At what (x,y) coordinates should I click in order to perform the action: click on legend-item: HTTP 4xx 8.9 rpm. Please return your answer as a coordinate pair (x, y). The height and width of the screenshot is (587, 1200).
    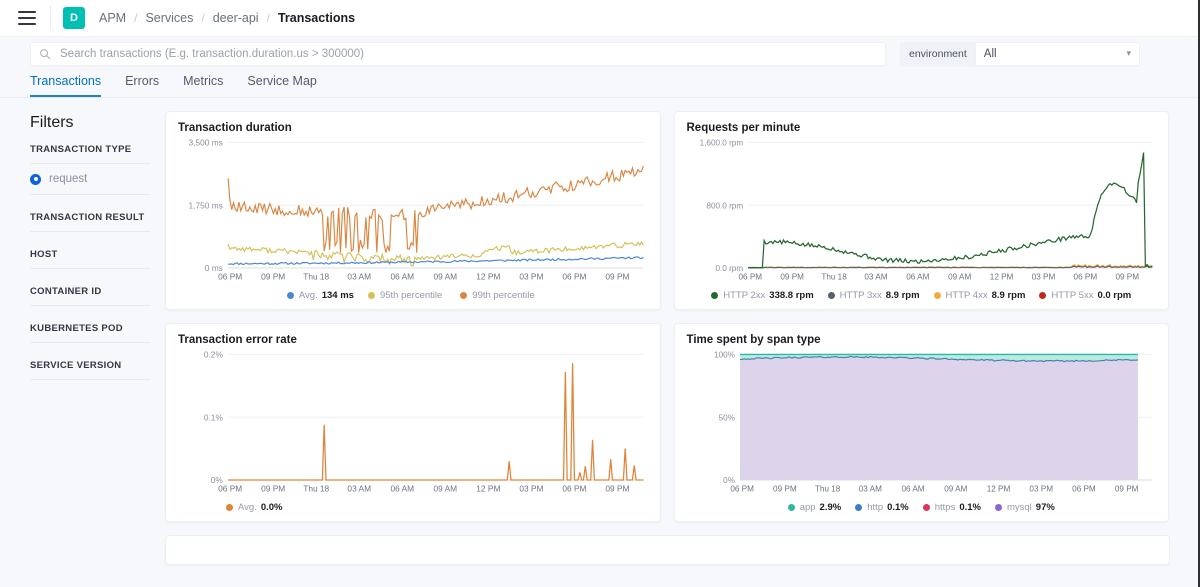
    Looking at the image, I should click on (979, 295).